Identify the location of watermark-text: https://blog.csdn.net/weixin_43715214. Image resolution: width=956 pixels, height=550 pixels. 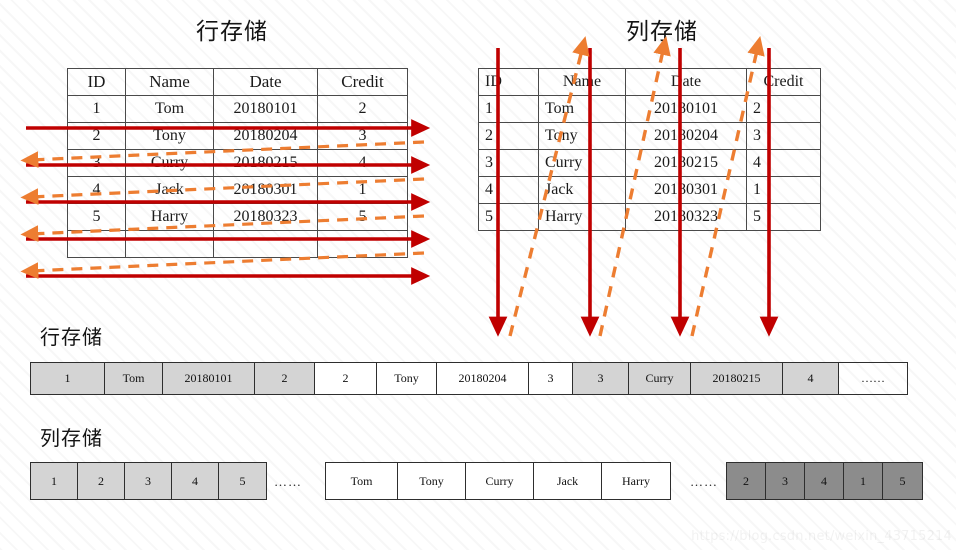
(821, 536).